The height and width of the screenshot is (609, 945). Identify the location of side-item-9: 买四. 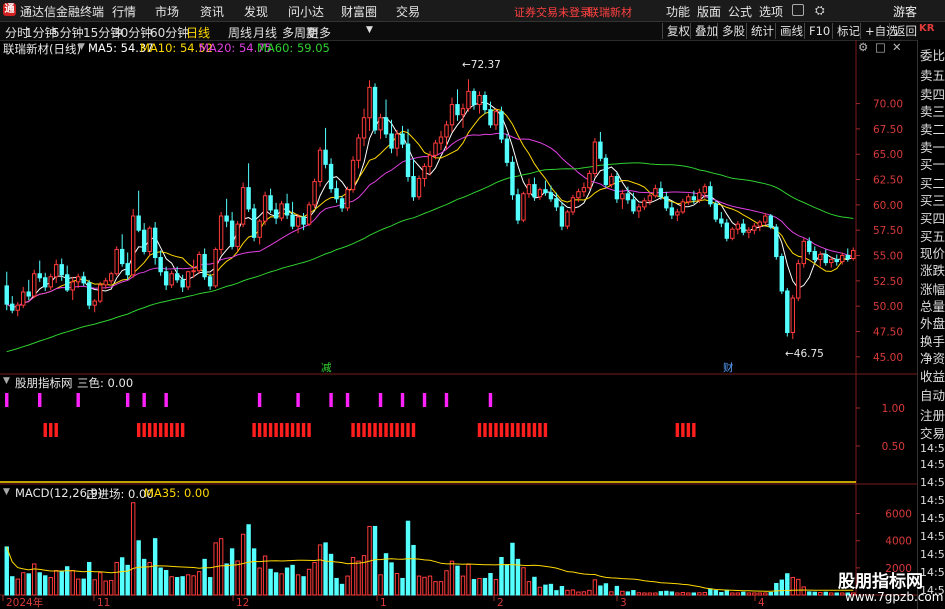
(932, 218).